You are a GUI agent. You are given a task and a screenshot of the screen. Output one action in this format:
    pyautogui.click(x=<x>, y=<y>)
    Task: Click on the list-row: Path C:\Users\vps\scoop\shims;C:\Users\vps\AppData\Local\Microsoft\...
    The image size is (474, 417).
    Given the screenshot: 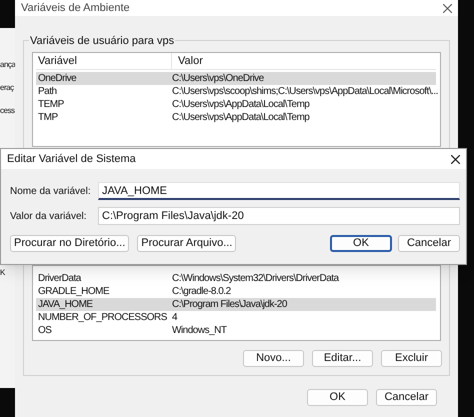 What is the action you would take?
    pyautogui.click(x=236, y=91)
    